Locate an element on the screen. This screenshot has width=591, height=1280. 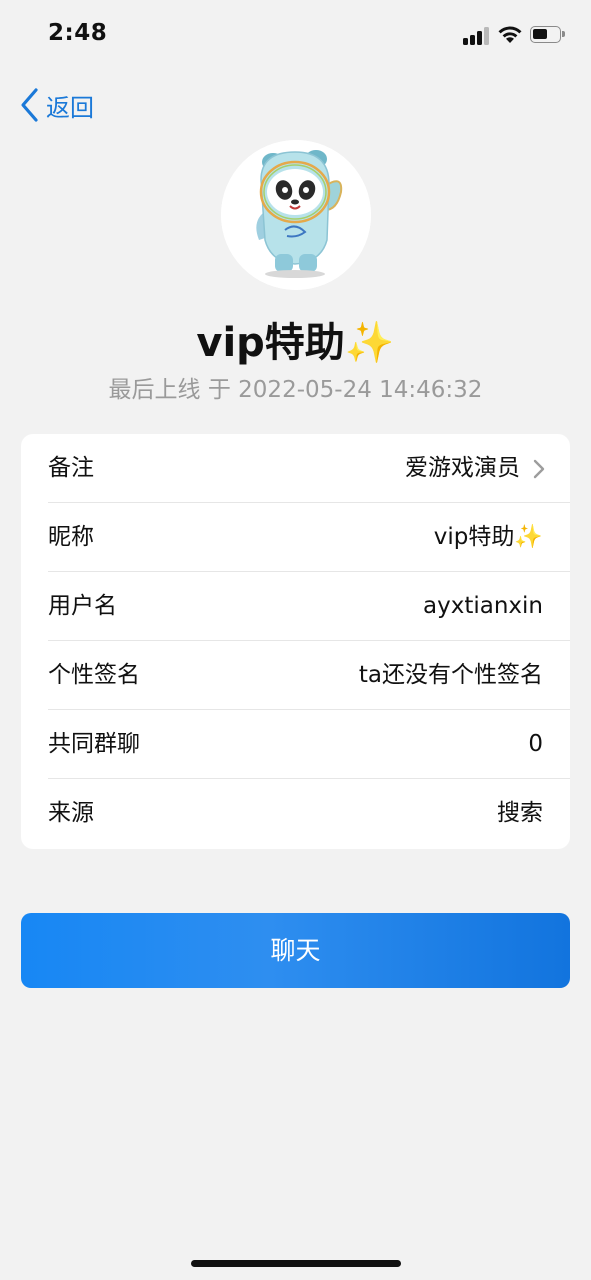
last-seen-text: 最后上线 于 2022-05-24 14:46:32 is located at coordinates (295, 390).